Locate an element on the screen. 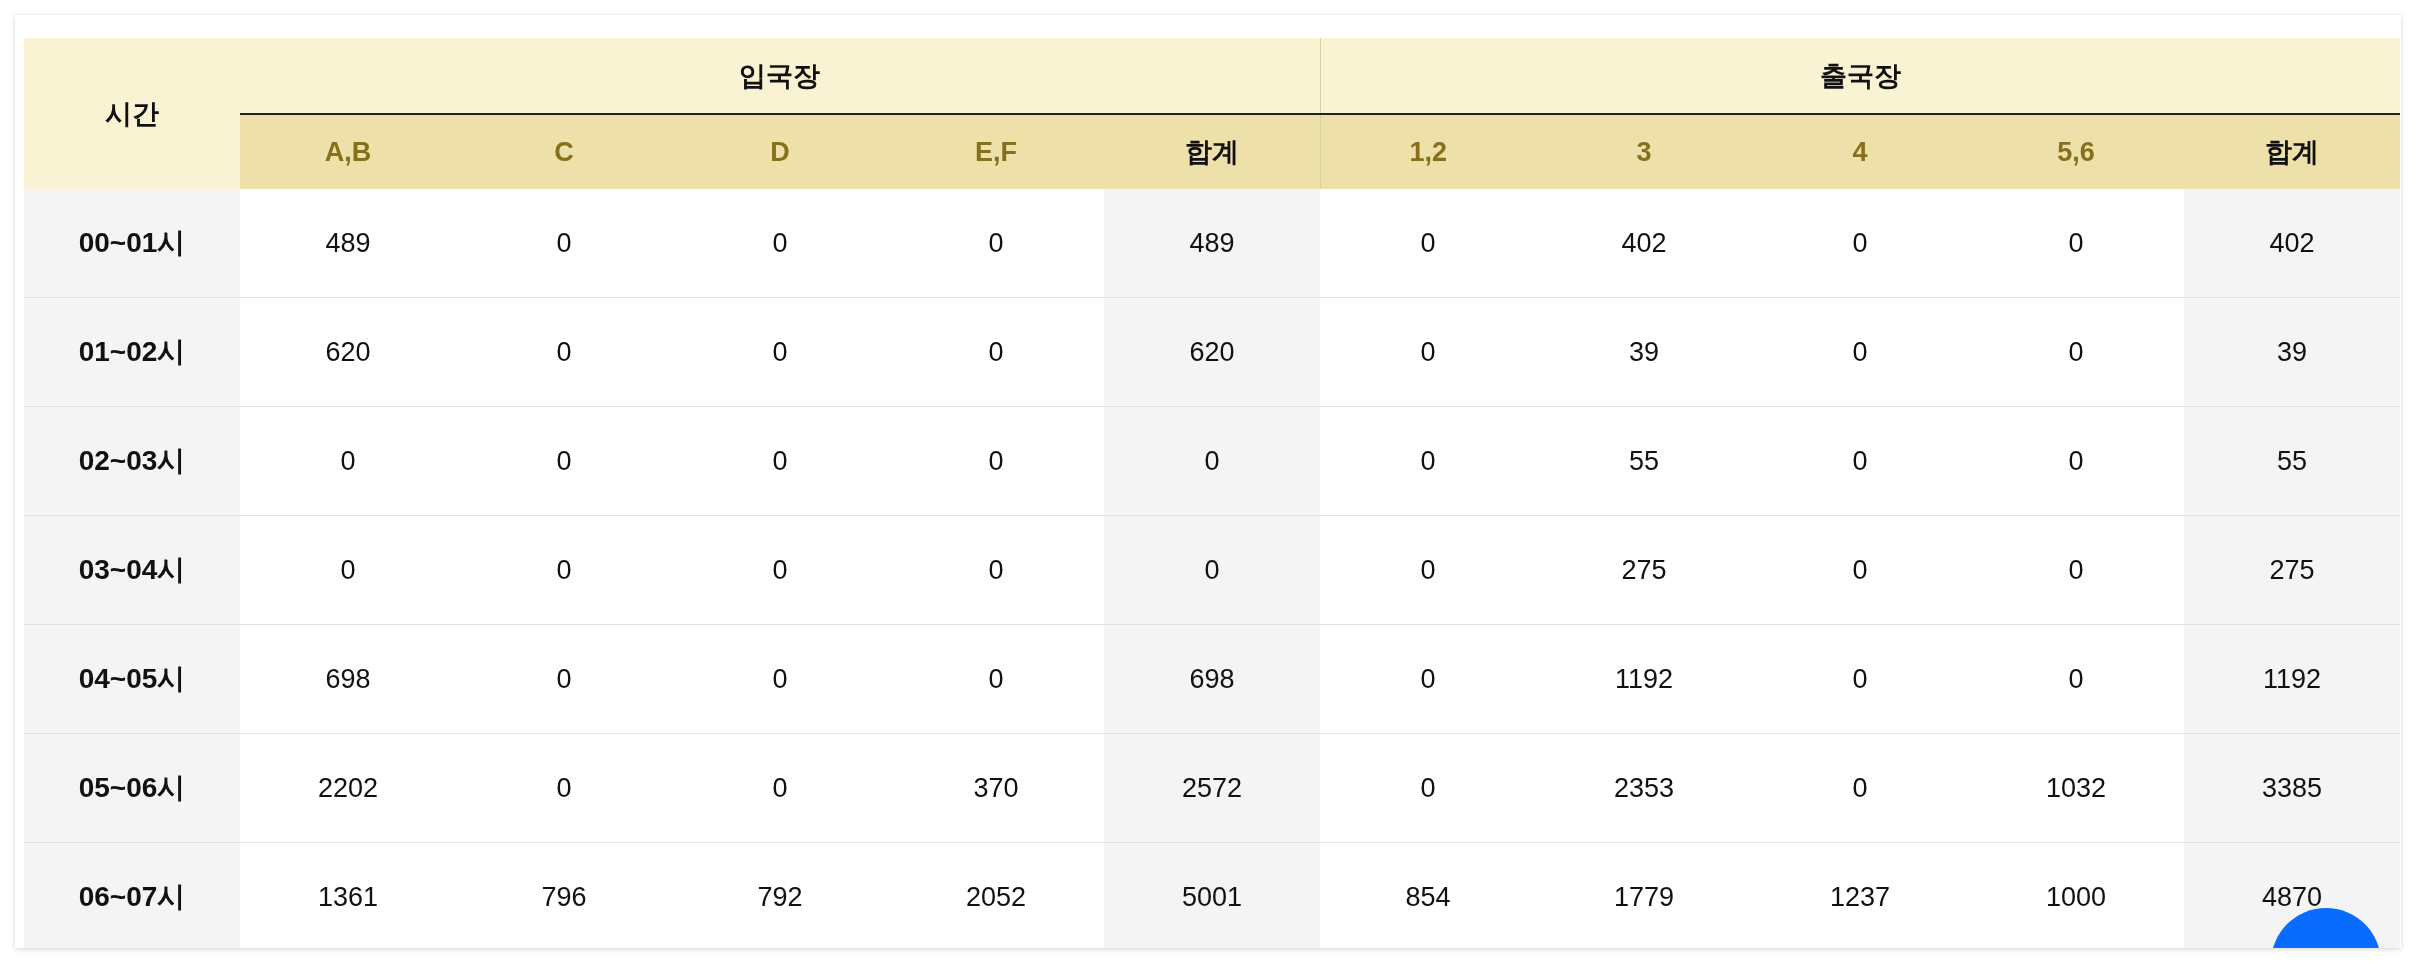  table-cell: 1779 is located at coordinates (1644, 895).